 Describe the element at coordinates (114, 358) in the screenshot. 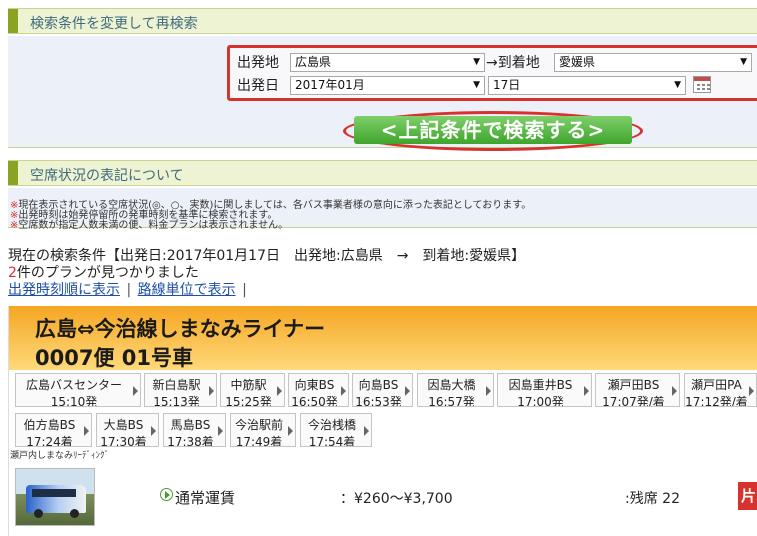

I see `trip-number: 0007便 01号車` at that location.